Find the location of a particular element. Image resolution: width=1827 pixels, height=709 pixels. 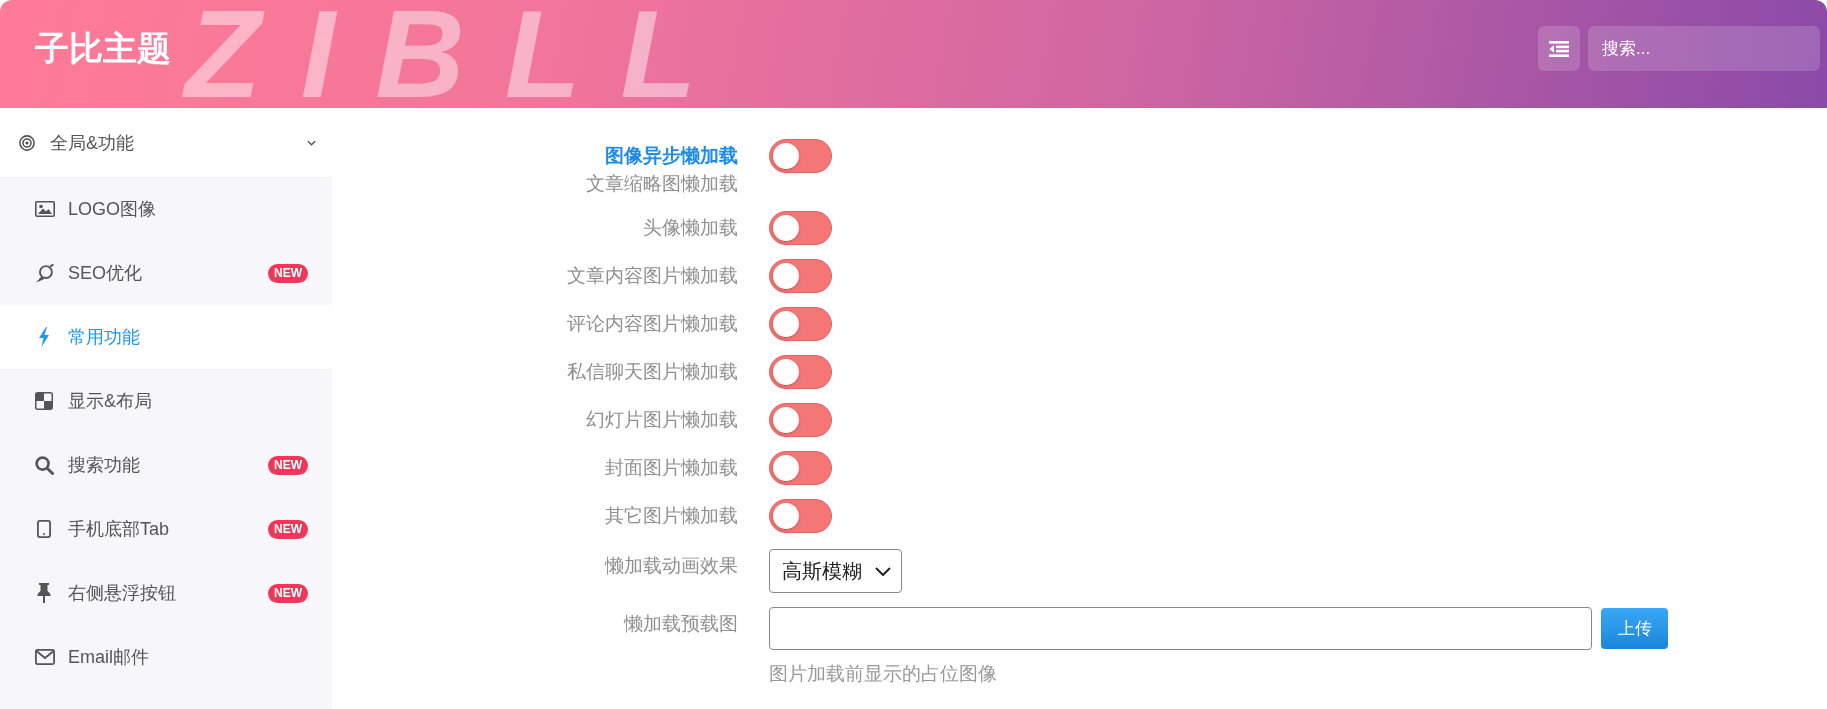

search-icon is located at coordinates (44, 465).